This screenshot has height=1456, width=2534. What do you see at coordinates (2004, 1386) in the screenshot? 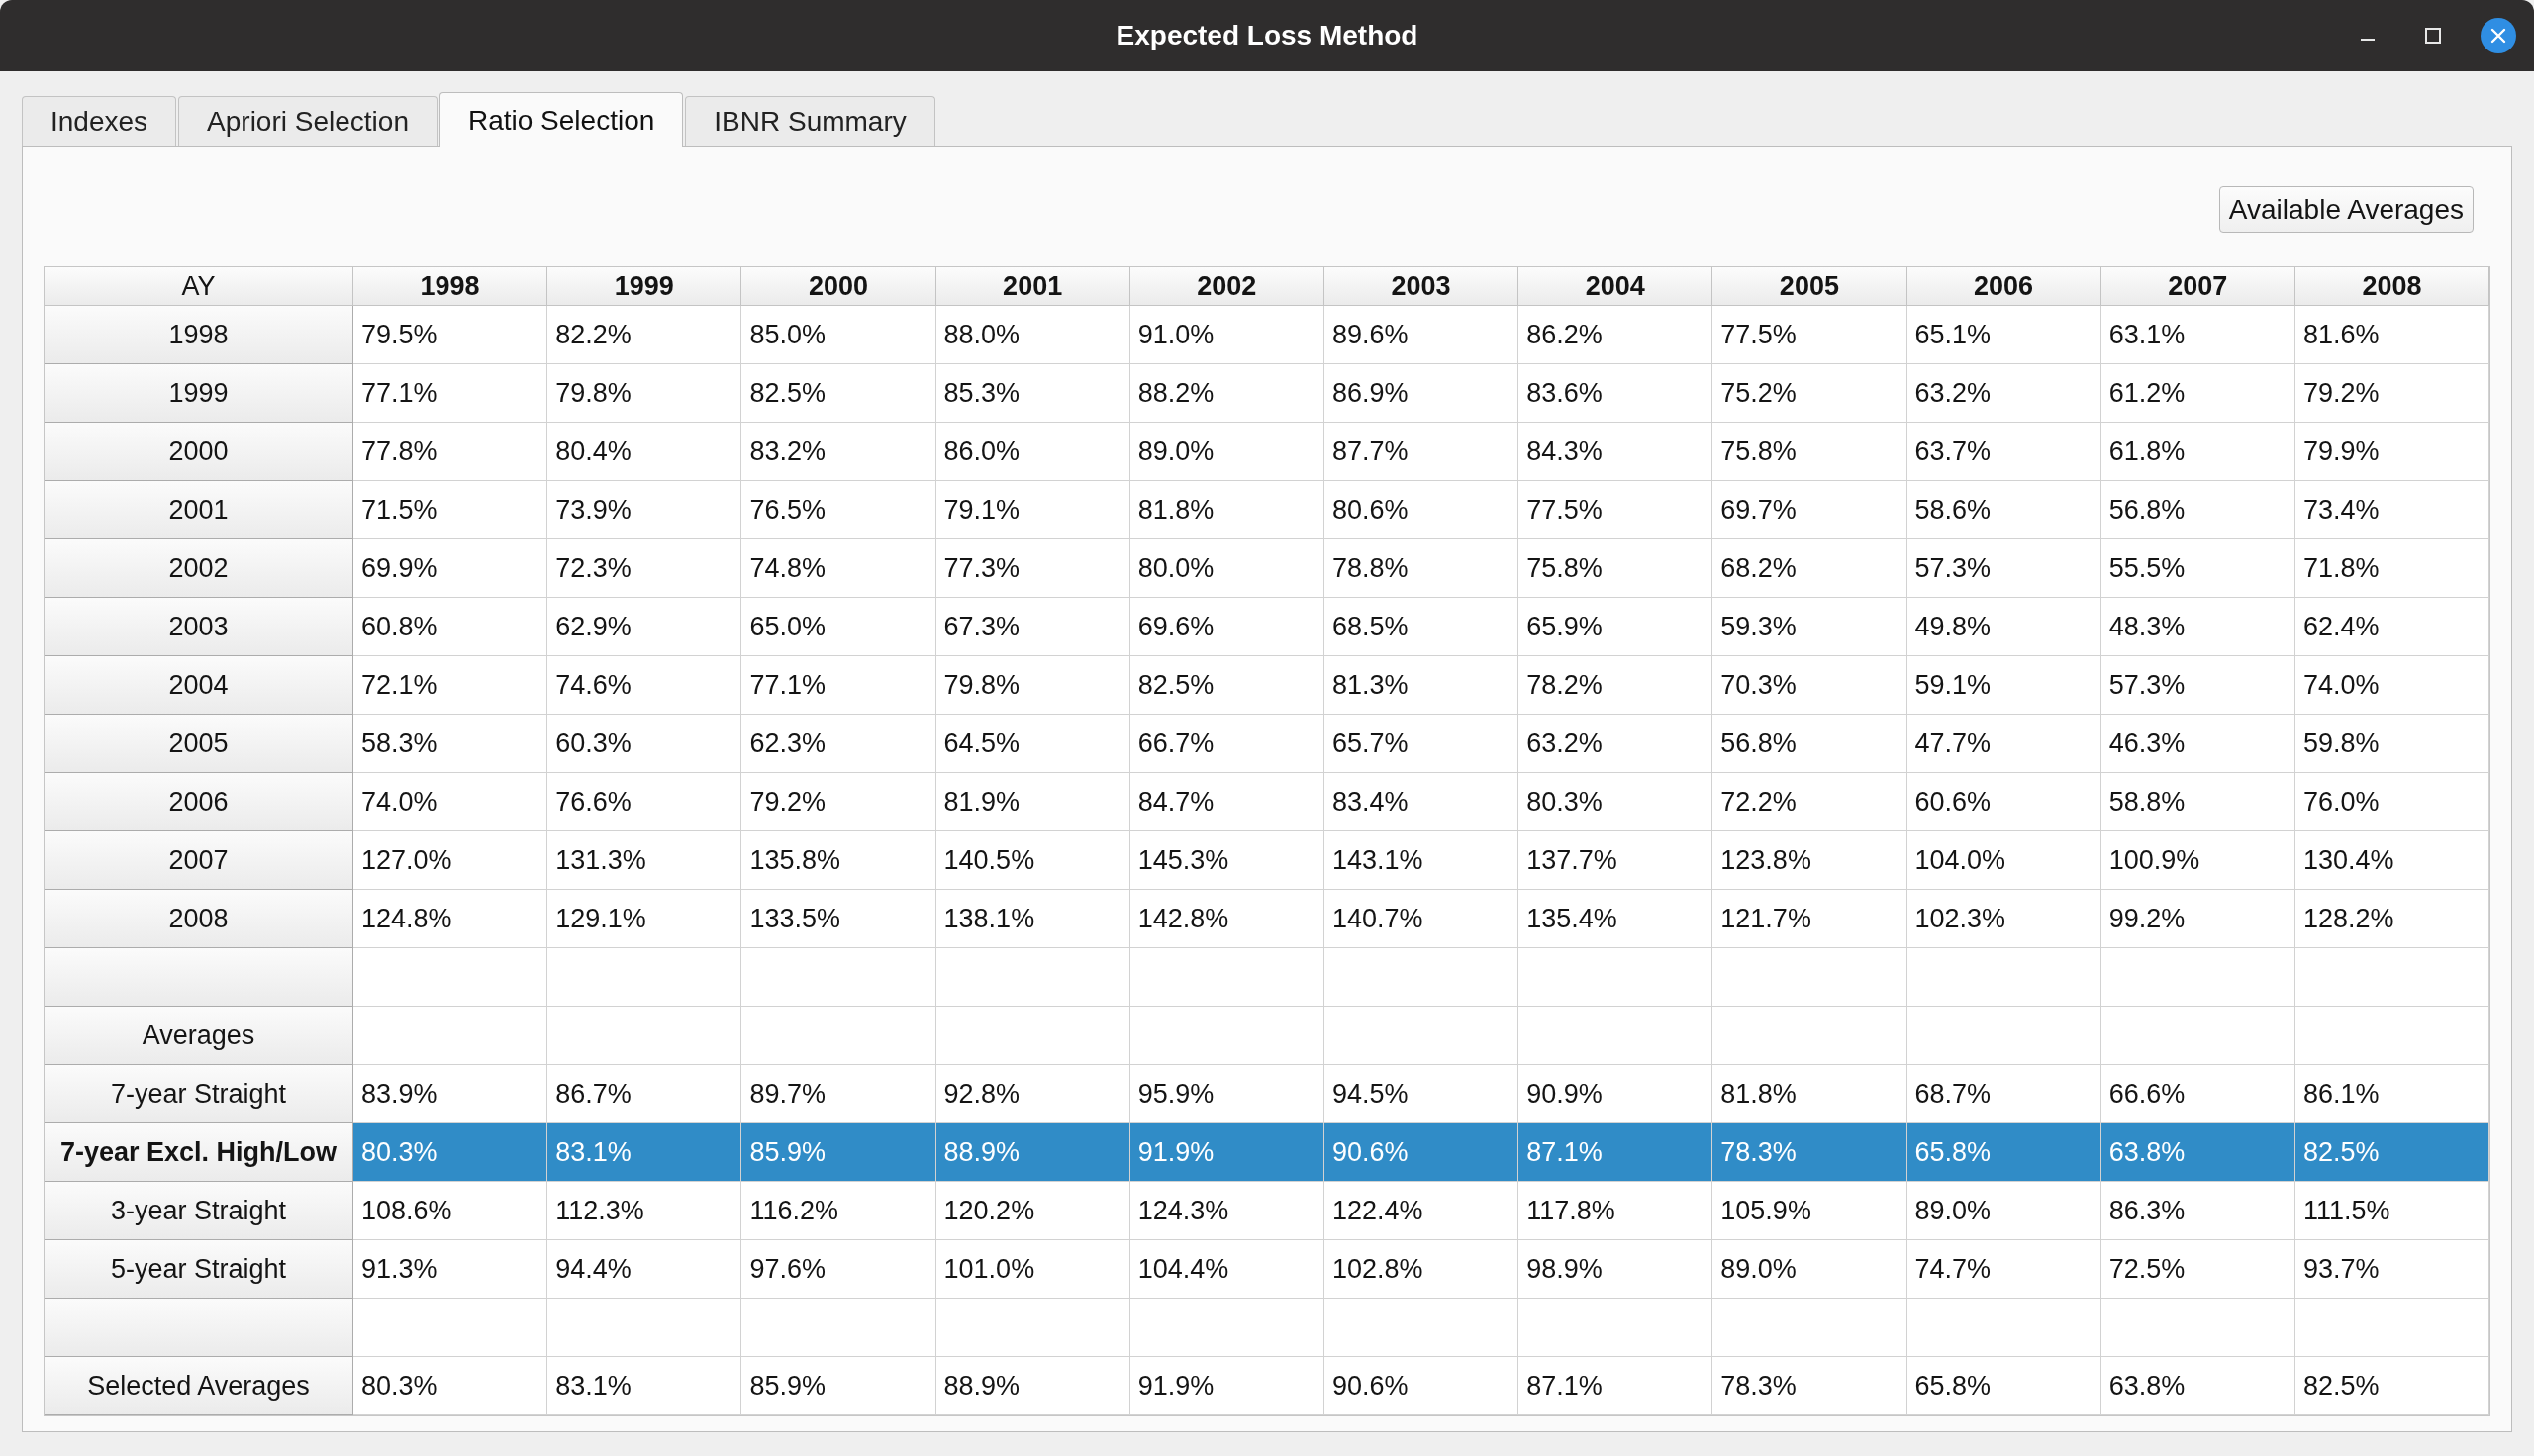
I see `table-cell: 65.8%` at bounding box center [2004, 1386].